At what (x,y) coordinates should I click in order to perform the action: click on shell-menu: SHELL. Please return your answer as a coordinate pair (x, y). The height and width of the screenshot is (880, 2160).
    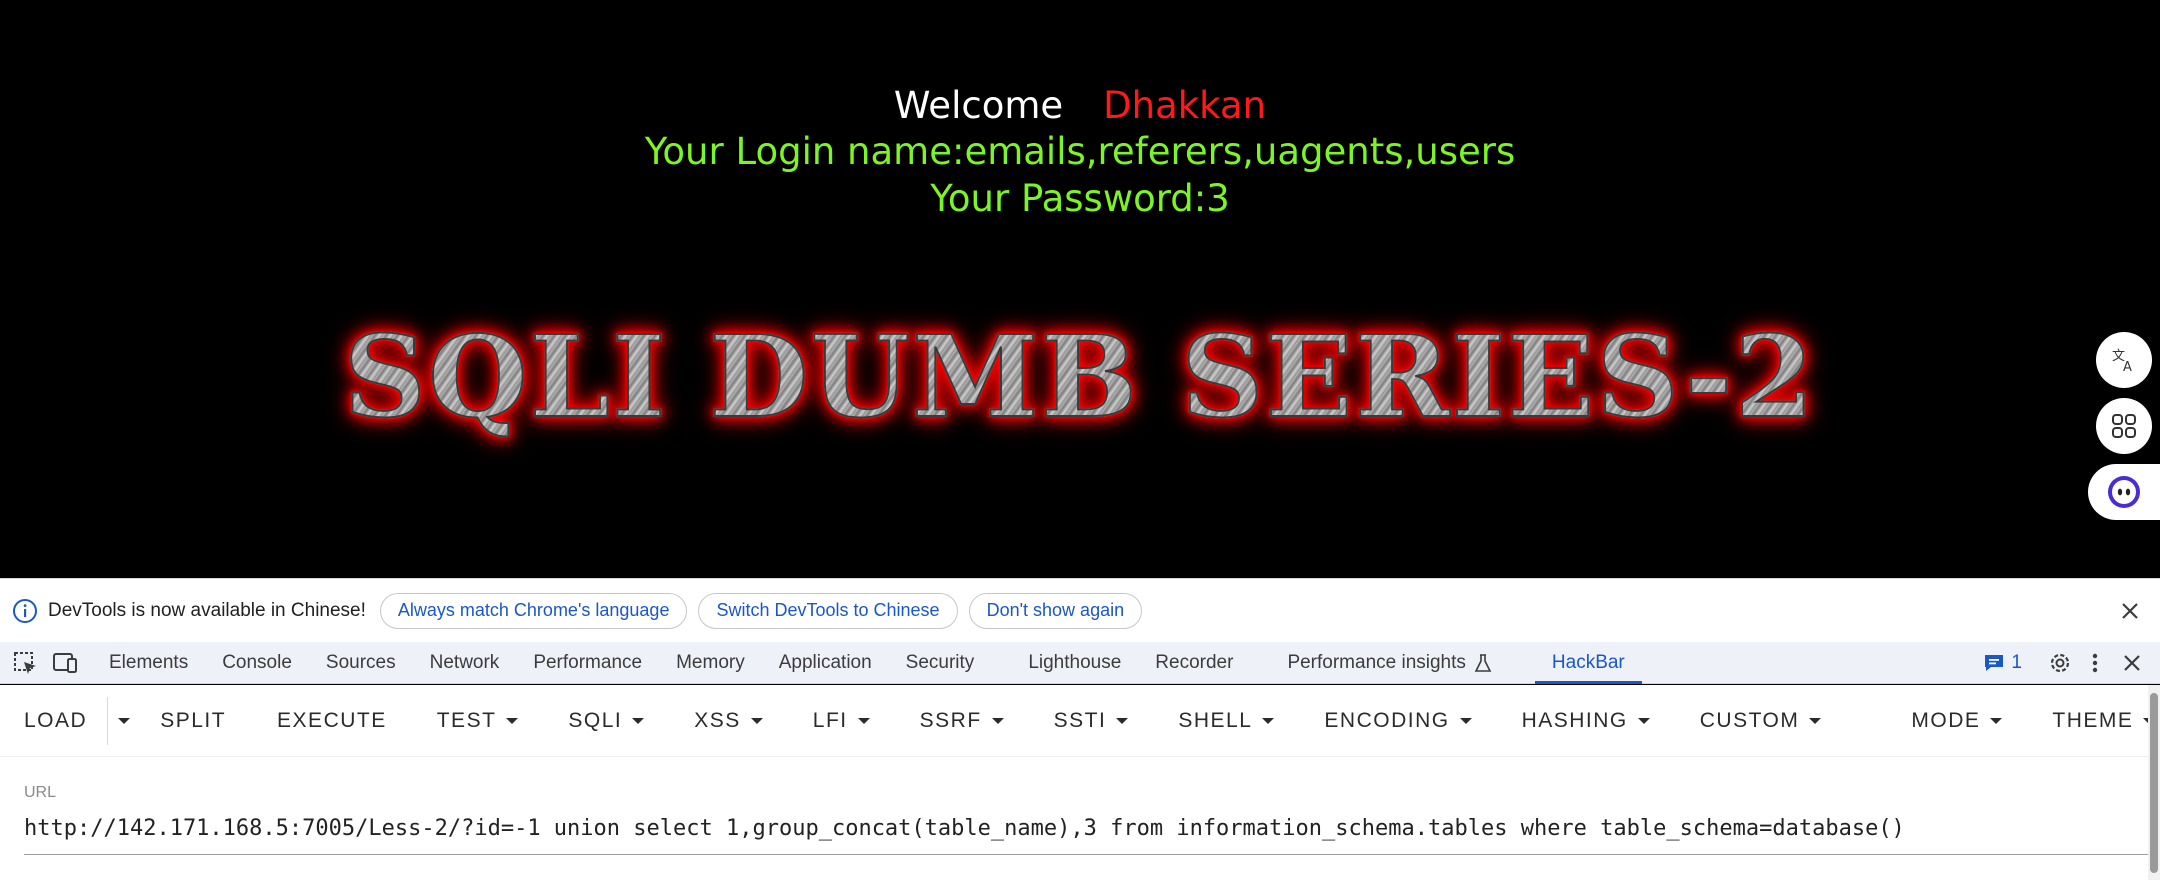
    Looking at the image, I should click on (1226, 721).